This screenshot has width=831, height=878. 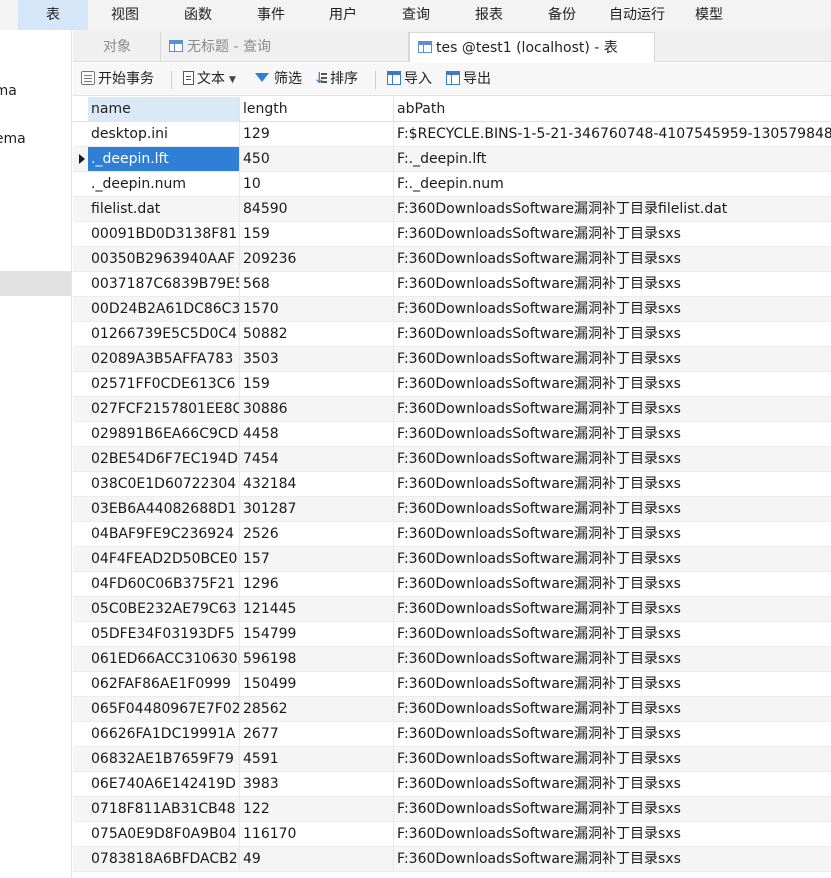 I want to click on tab-objects: 对象, so click(x=117, y=47).